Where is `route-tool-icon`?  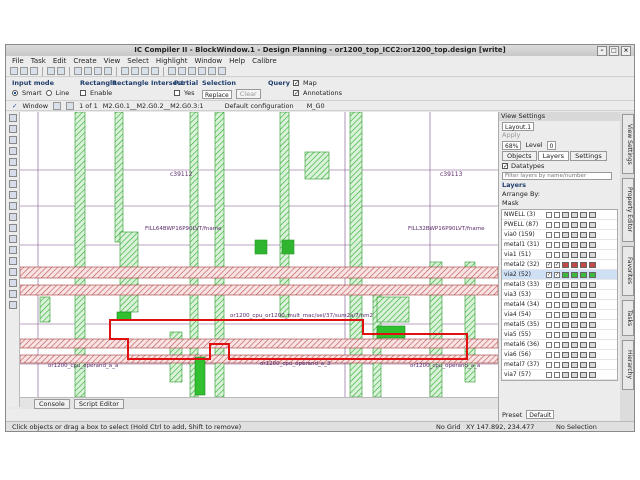
route-tool-icon is located at coordinates (12, 283).